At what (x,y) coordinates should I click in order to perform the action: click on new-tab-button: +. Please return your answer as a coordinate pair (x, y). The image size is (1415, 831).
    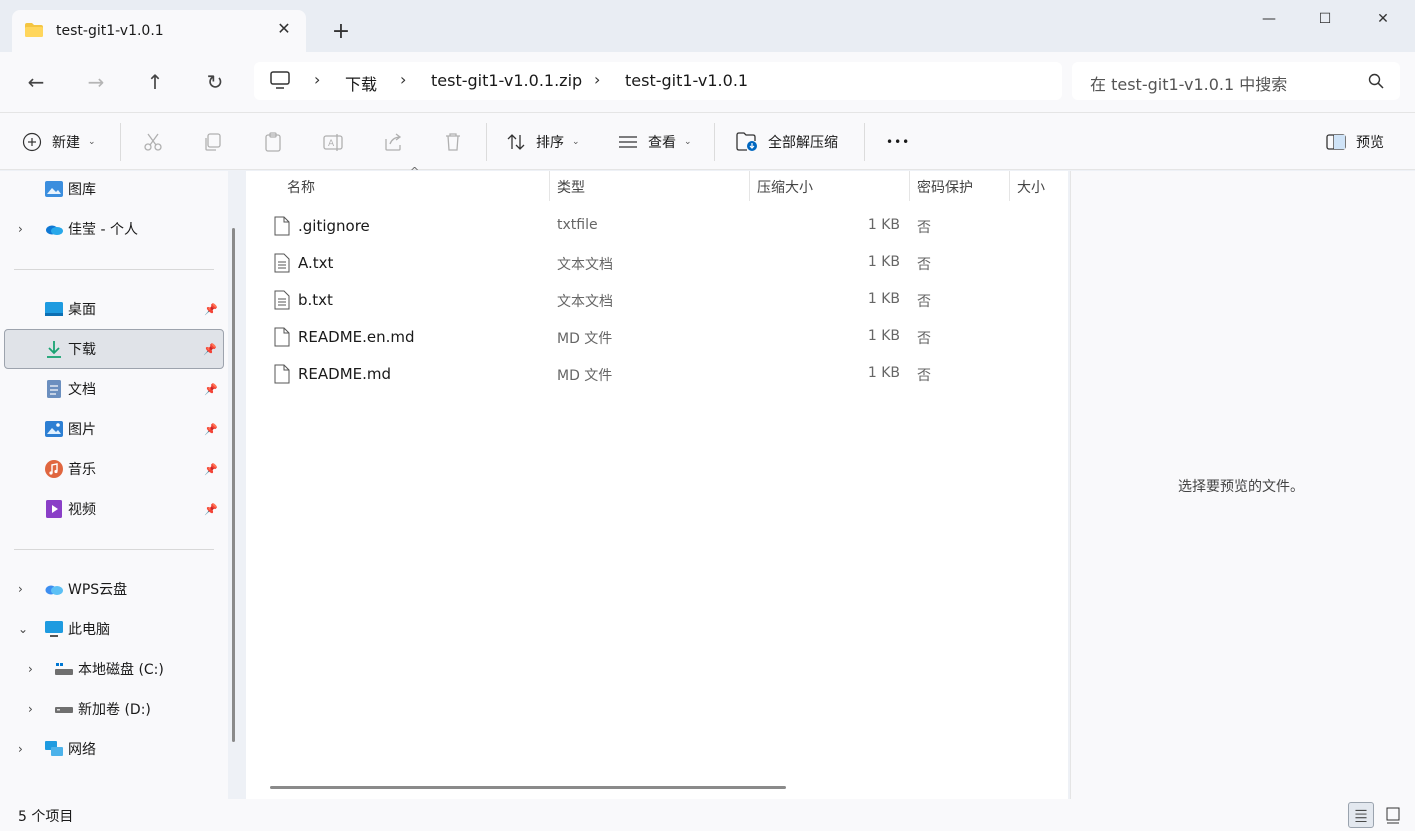
    Looking at the image, I should click on (341, 33).